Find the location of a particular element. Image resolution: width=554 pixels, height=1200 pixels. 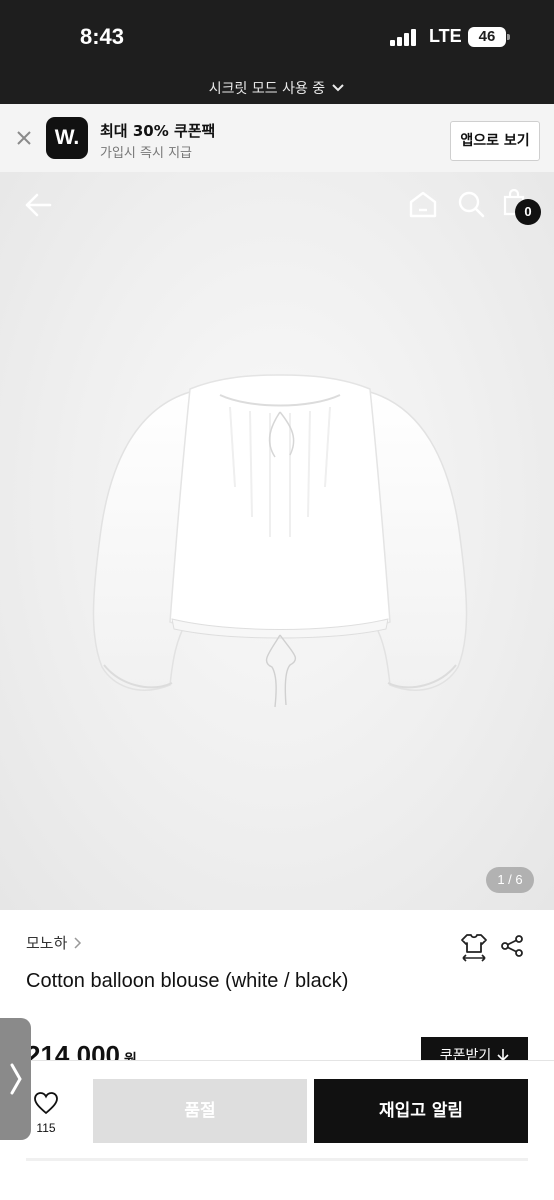

like-button: 115 is located at coordinates (46, 1113).